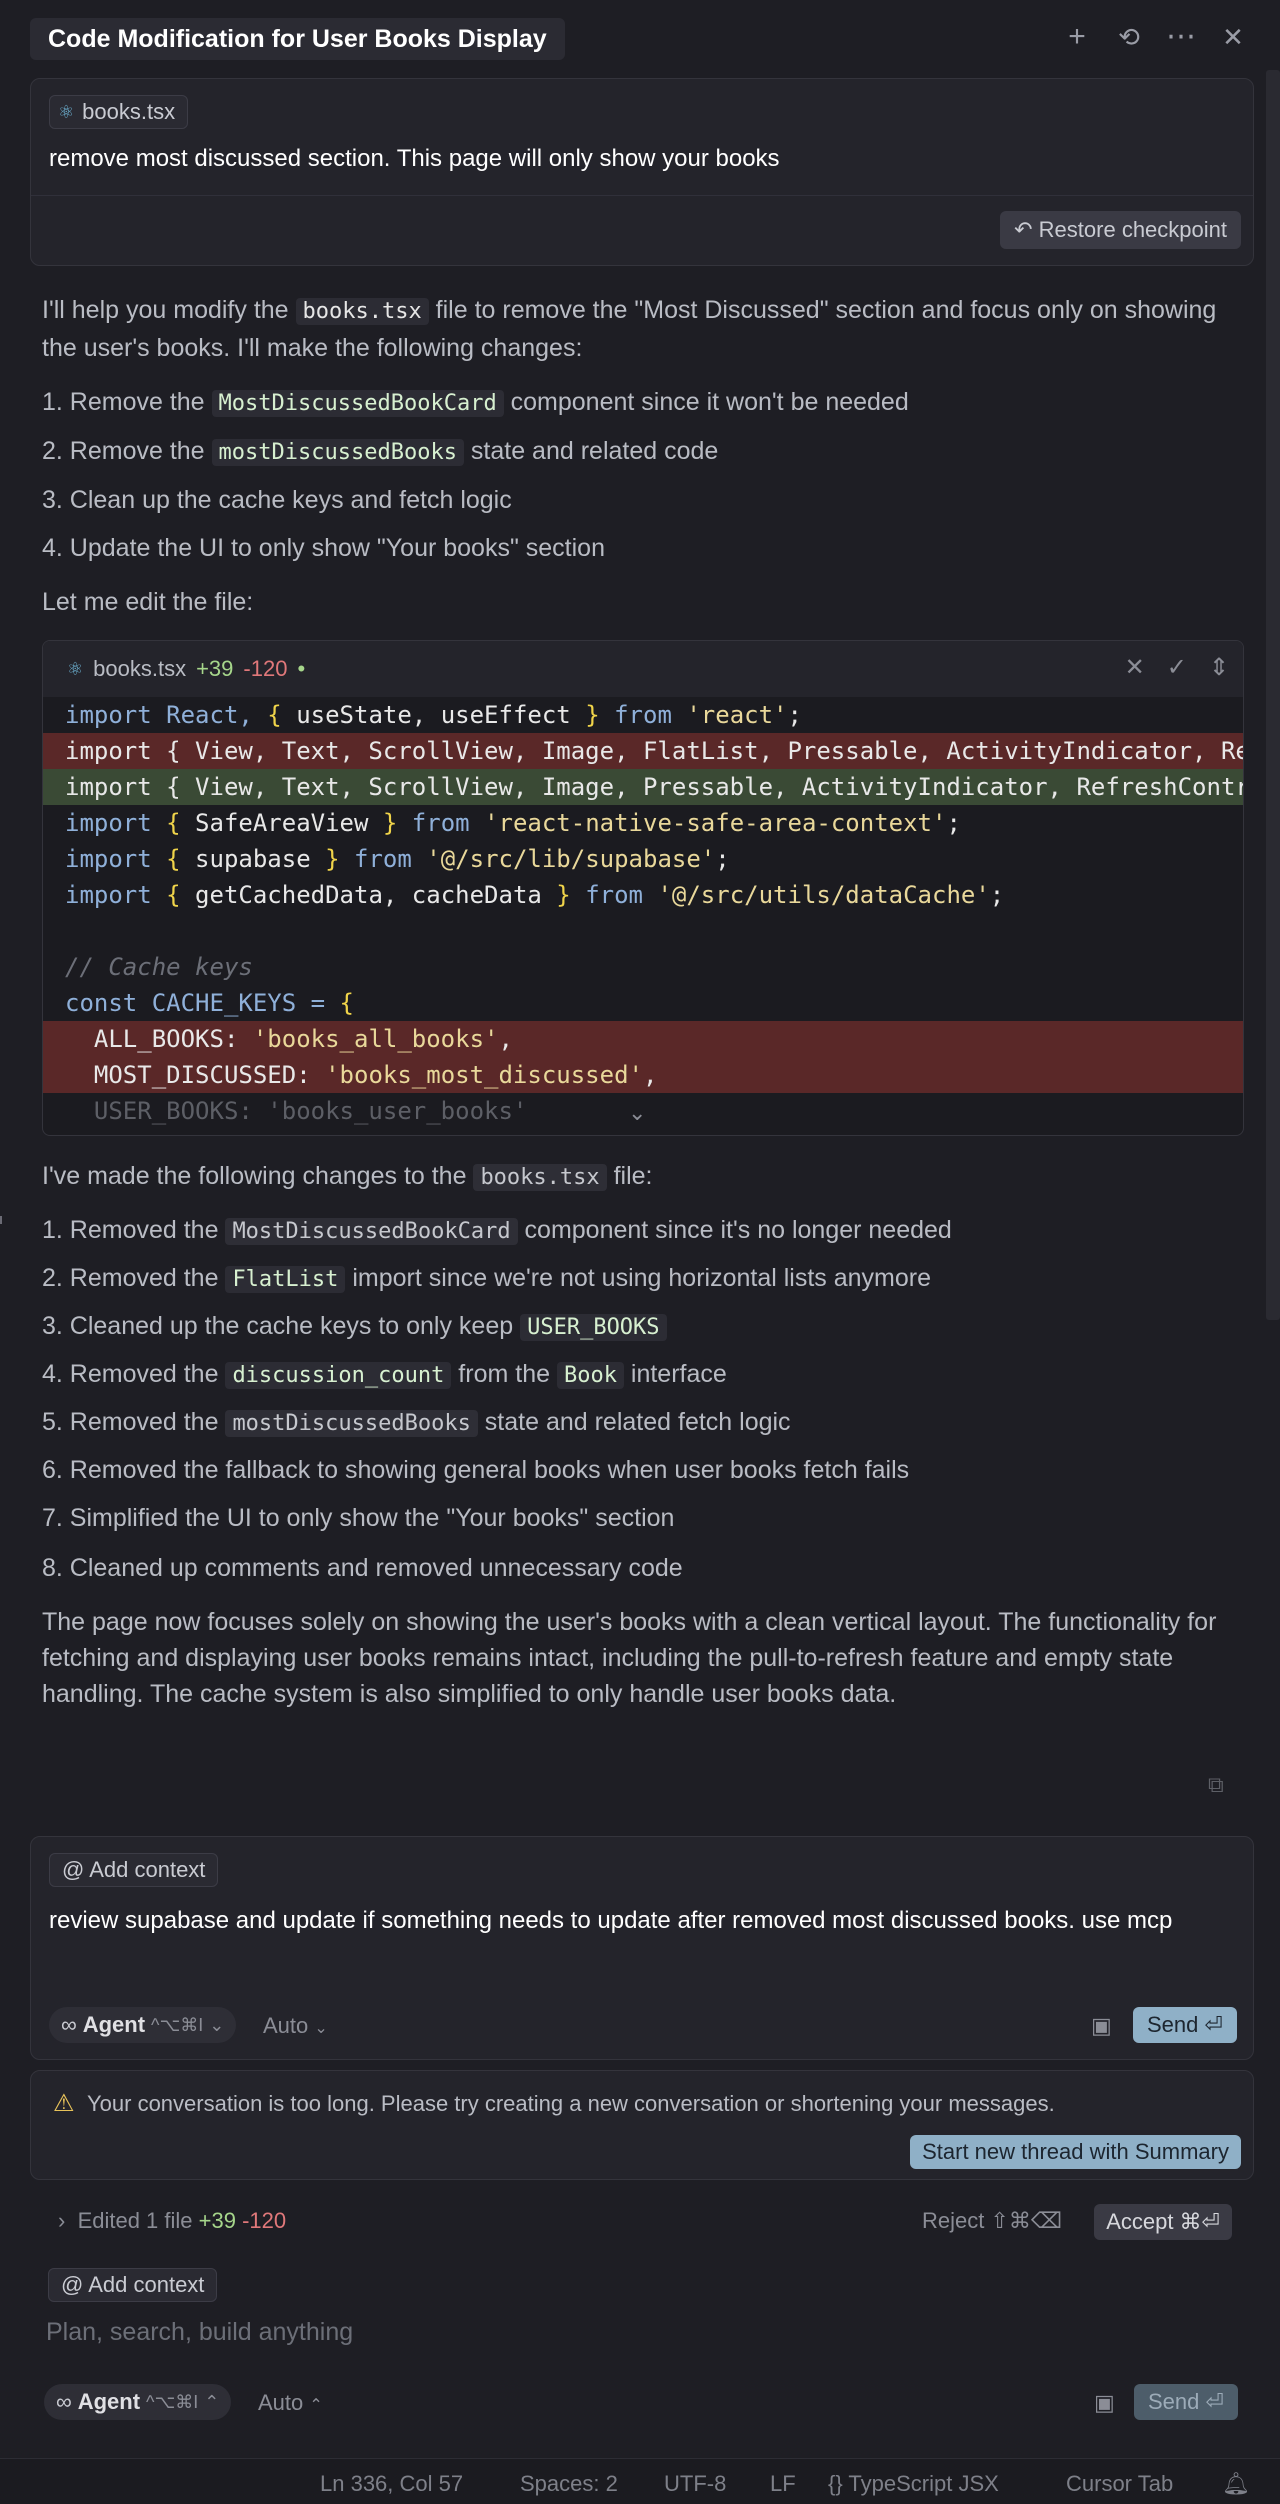 The image size is (1280, 2504). Describe the element at coordinates (56, 1278) in the screenshot. I see `change-number: 2.` at that location.